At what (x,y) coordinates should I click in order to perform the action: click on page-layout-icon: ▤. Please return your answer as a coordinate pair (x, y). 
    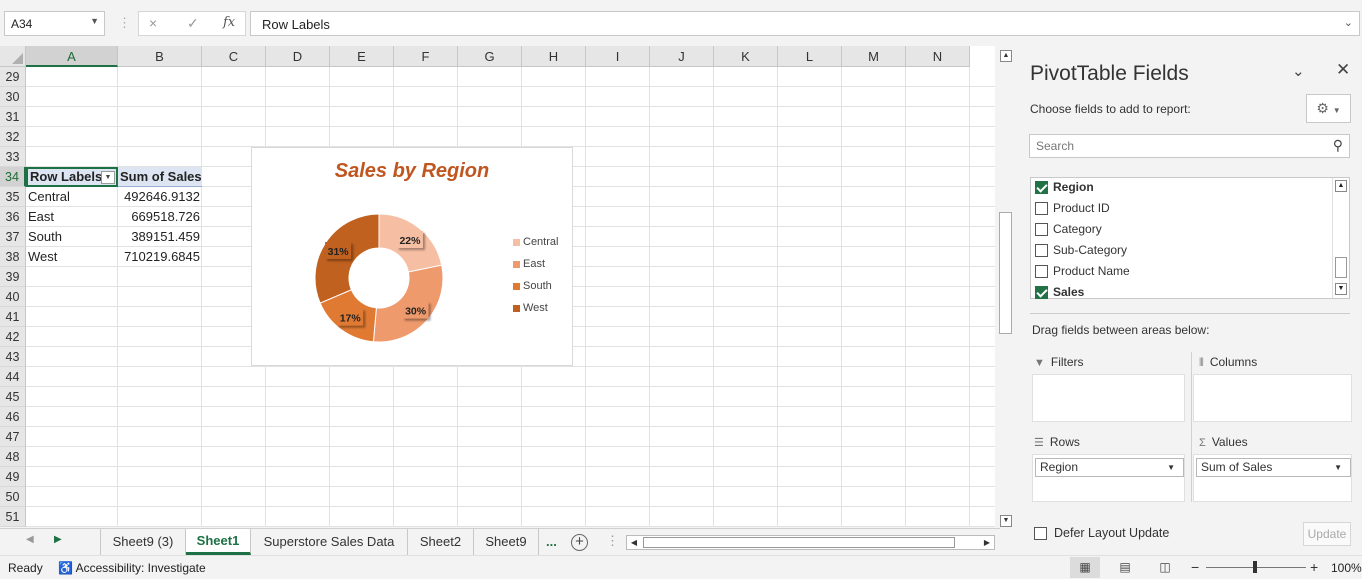
    Looking at the image, I should click on (1125, 567).